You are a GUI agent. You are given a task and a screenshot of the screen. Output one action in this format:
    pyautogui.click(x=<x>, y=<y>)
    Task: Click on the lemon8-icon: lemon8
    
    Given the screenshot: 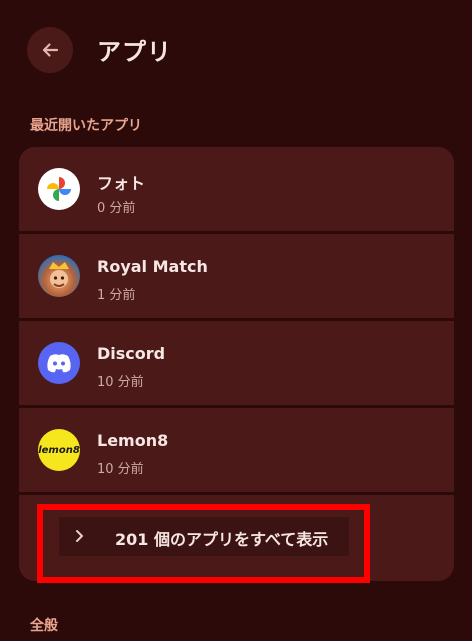 What is the action you would take?
    pyautogui.click(x=59, y=450)
    